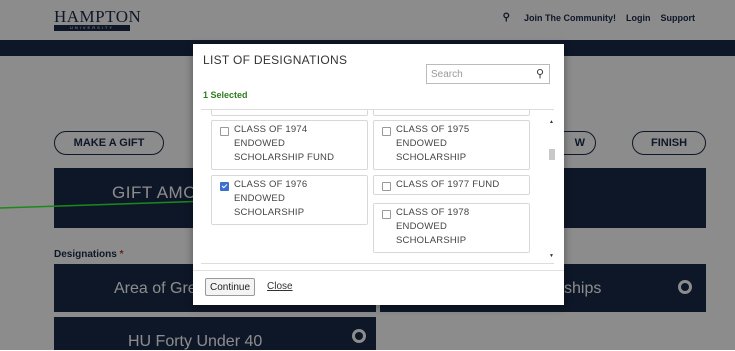  I want to click on modal-footer-divider, so click(378, 270).